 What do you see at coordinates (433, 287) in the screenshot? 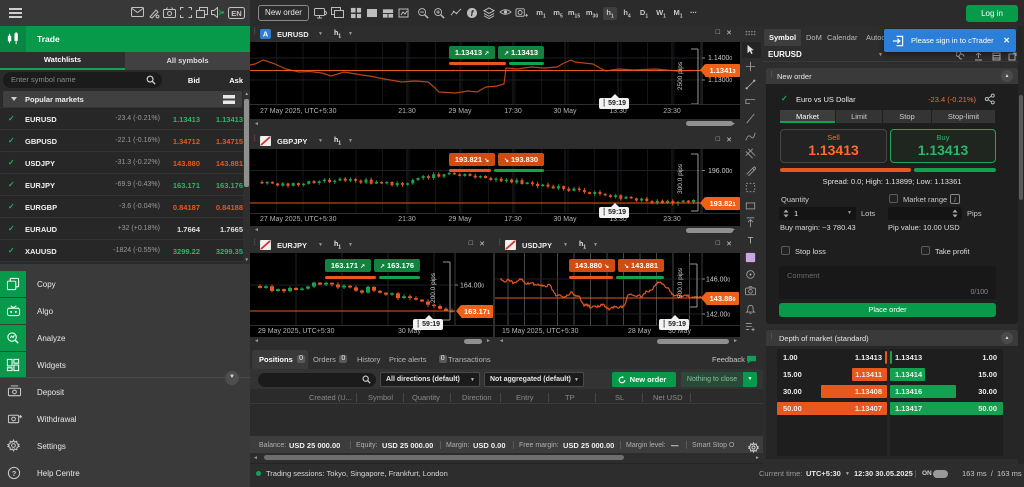
I see `svg-text: 200.0 pips` at bounding box center [433, 287].